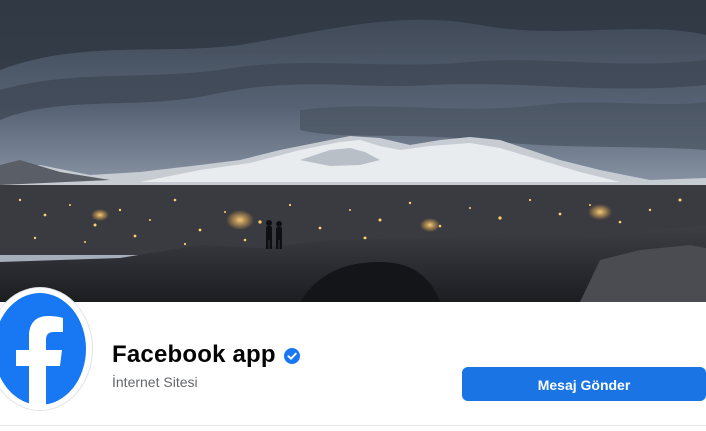 The width and height of the screenshot is (706, 431). What do you see at coordinates (155, 382) in the screenshot?
I see `page-category: İnternet Sitesi` at bounding box center [155, 382].